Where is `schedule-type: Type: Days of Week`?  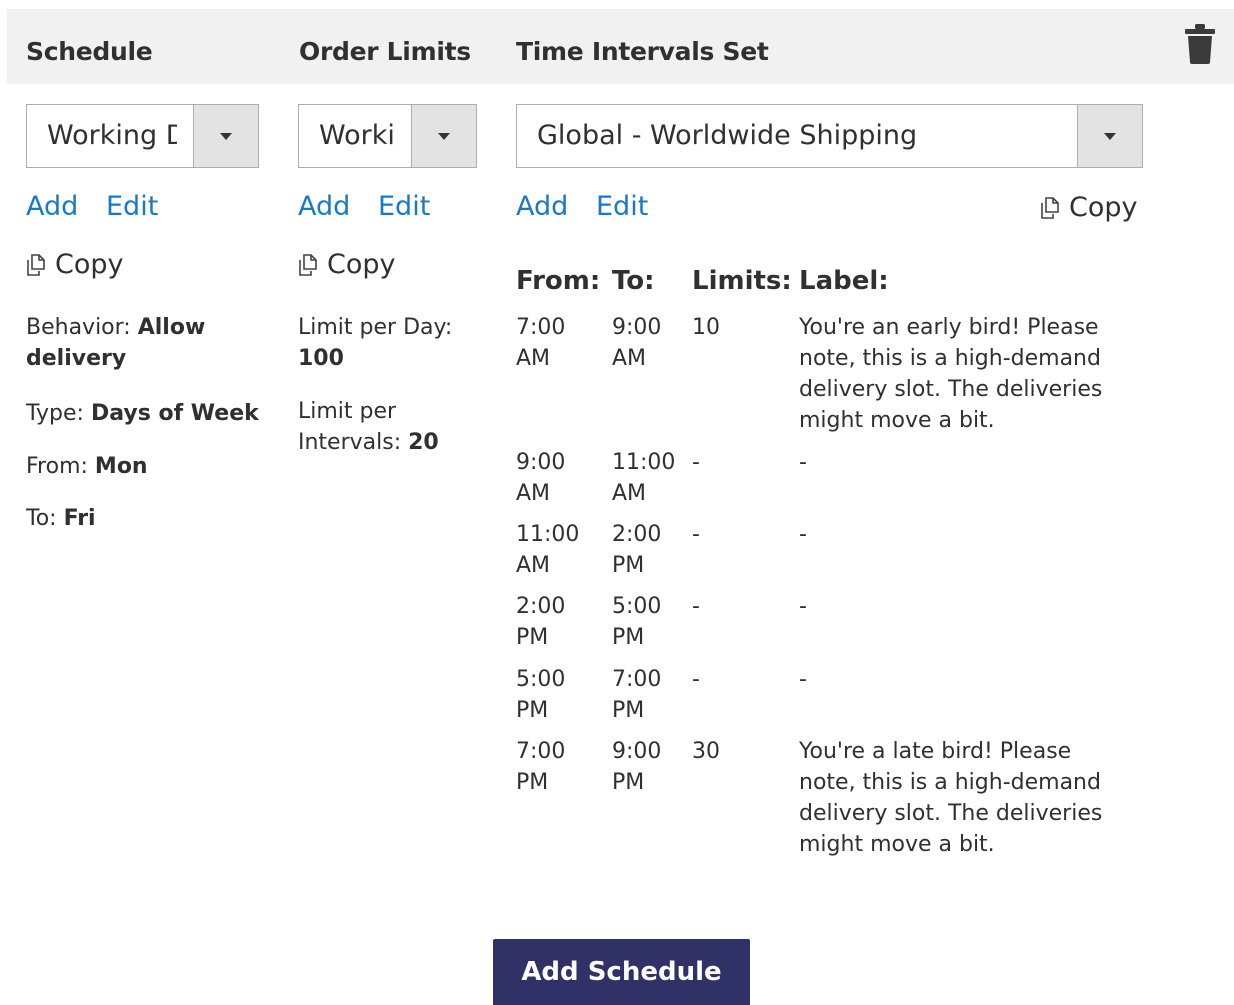 schedule-type: Type: Days of Week is located at coordinates (151, 413).